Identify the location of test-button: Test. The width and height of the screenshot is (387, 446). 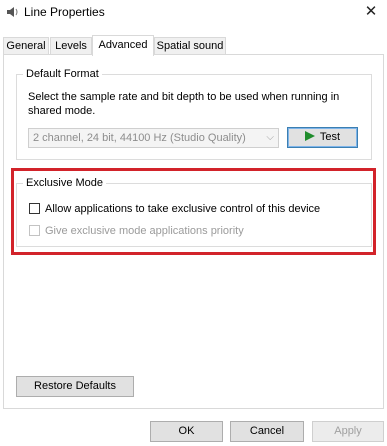
(322, 137).